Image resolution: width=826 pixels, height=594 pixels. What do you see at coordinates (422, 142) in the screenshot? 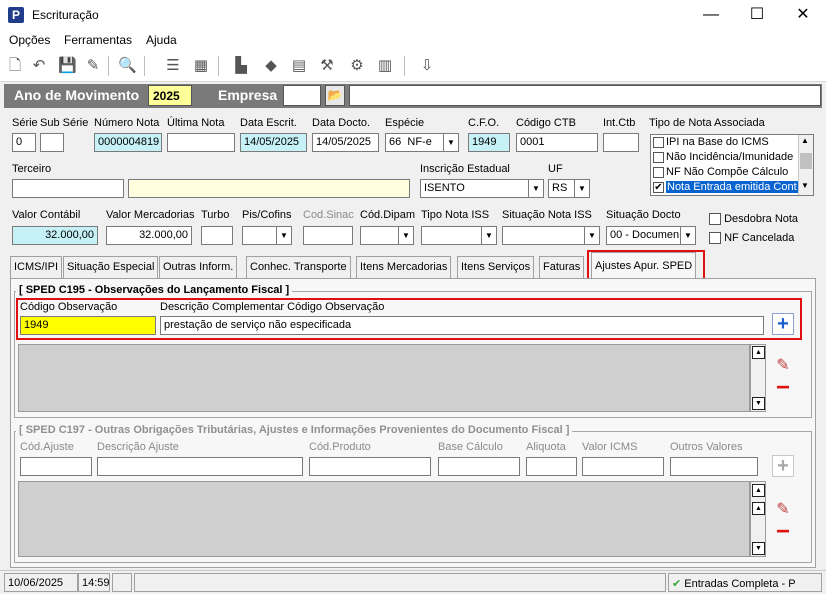
I see `especie-select: 66 NF-e` at bounding box center [422, 142].